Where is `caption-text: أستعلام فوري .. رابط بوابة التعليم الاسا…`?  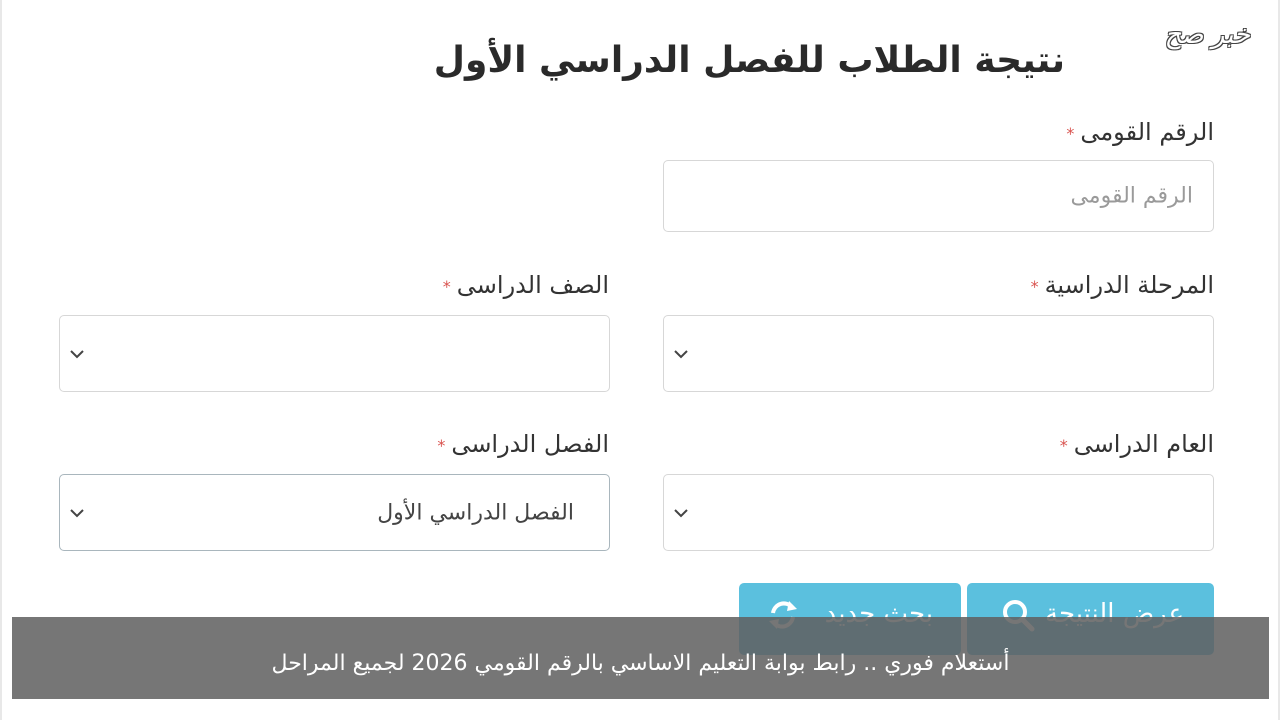 caption-text: أستعلام فوري .. رابط بوابة التعليم الاسا… is located at coordinates (640, 663).